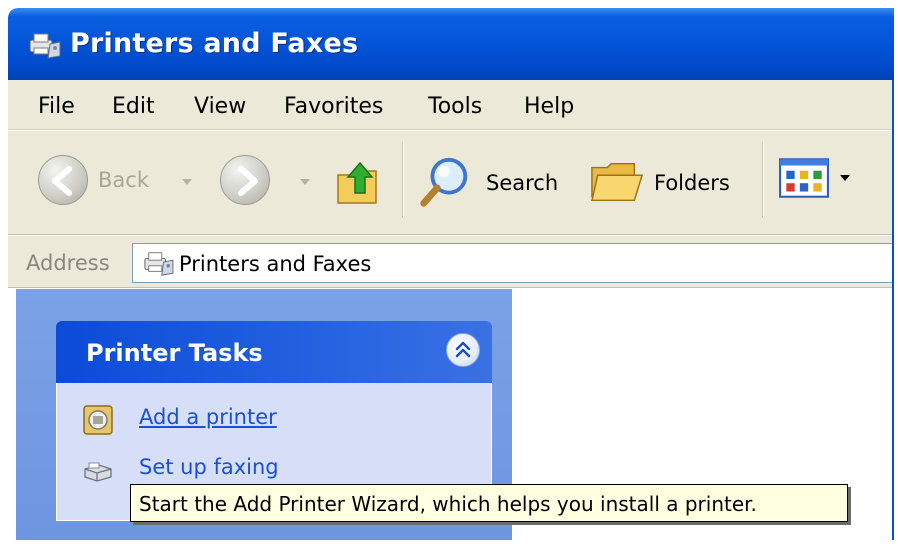 The width and height of the screenshot is (898, 548). I want to click on address-value: Printers and Faxes, so click(275, 264).